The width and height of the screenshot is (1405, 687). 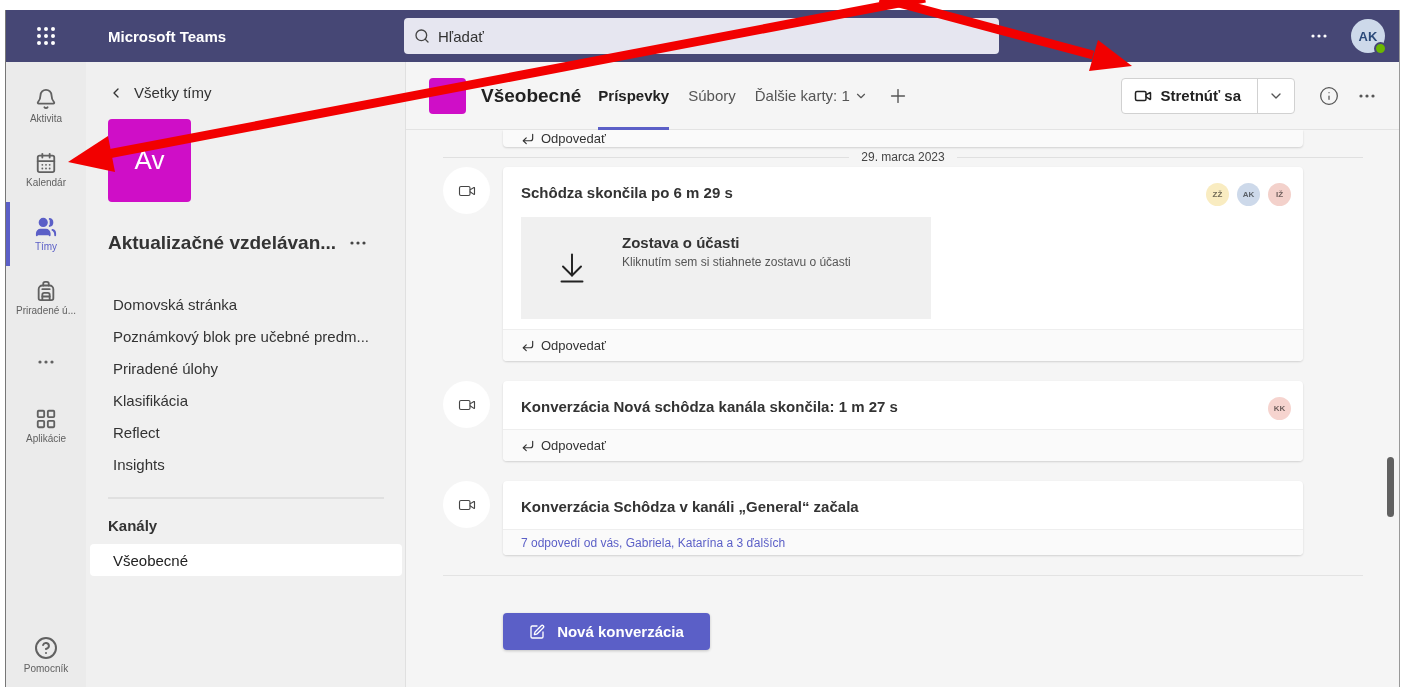 What do you see at coordinates (1380, 48) in the screenshot?
I see `presence-badge` at bounding box center [1380, 48].